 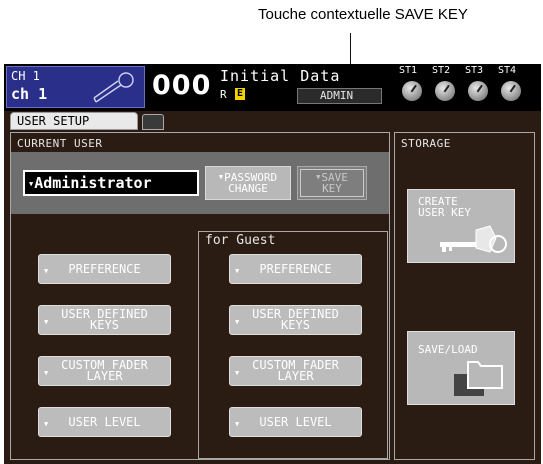 I want to click on login-user-badge: ADMIN, so click(x=339, y=96).